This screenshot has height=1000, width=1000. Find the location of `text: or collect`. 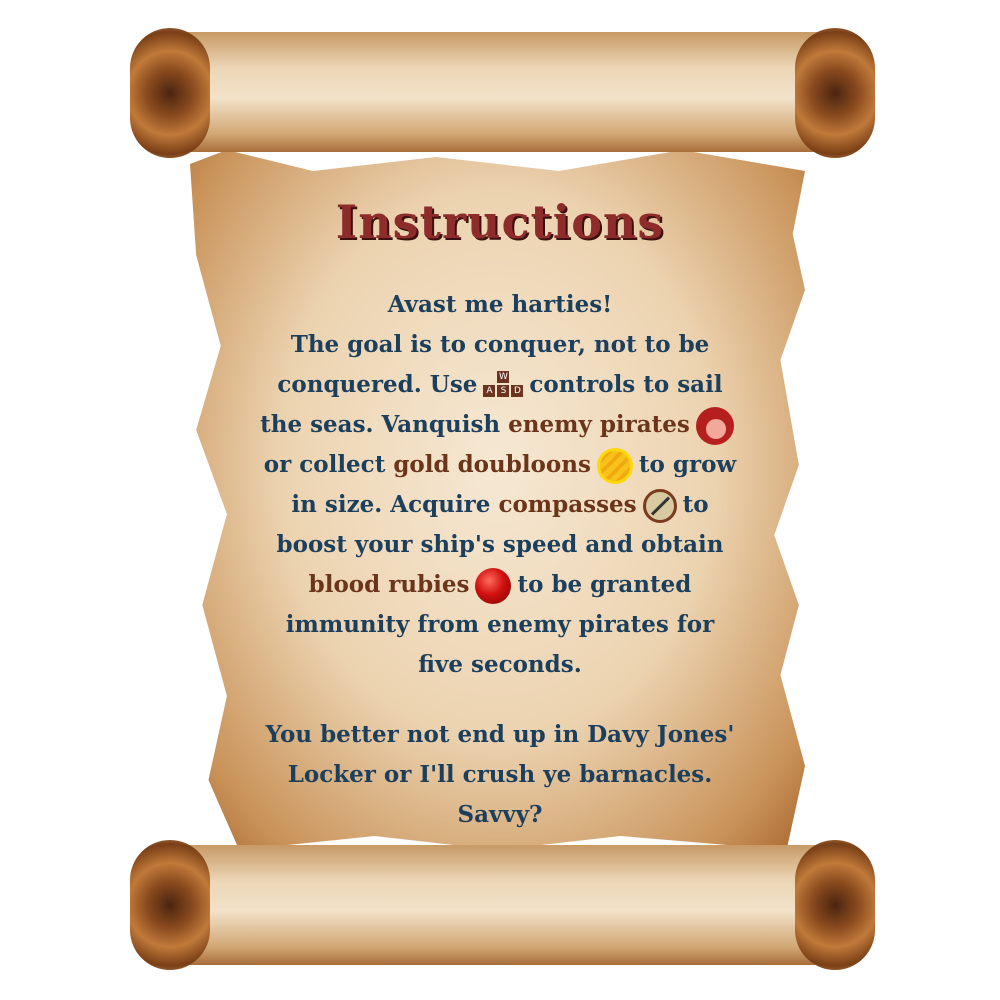

text: or collect is located at coordinates (324, 464).